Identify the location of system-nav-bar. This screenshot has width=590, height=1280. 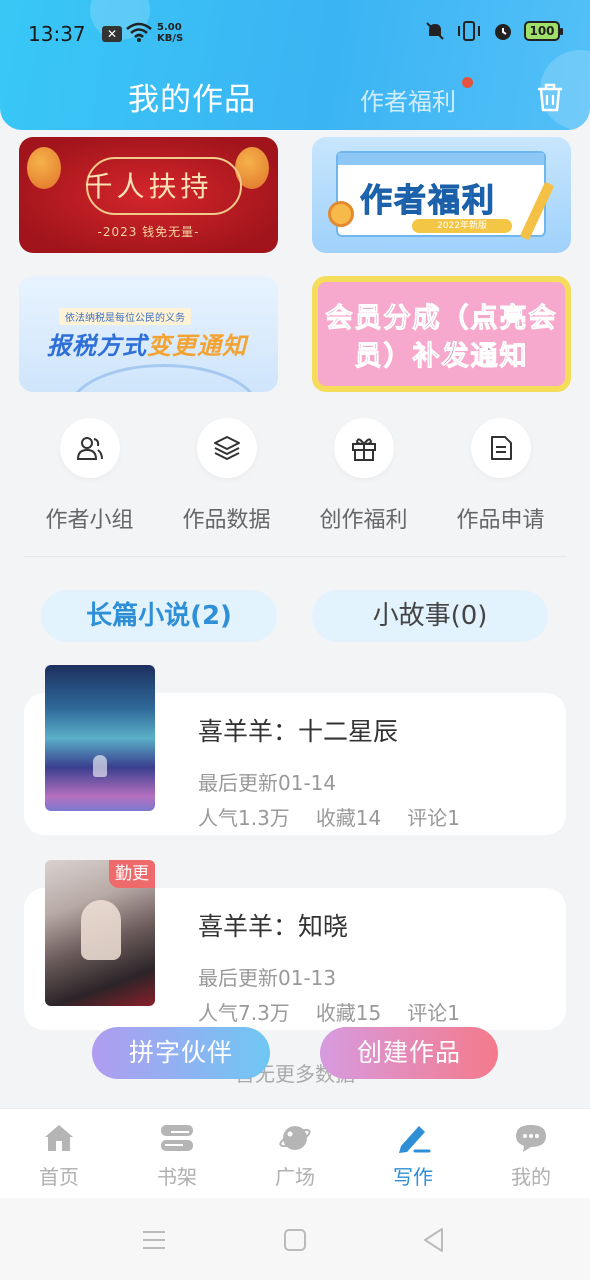
(295, 1239).